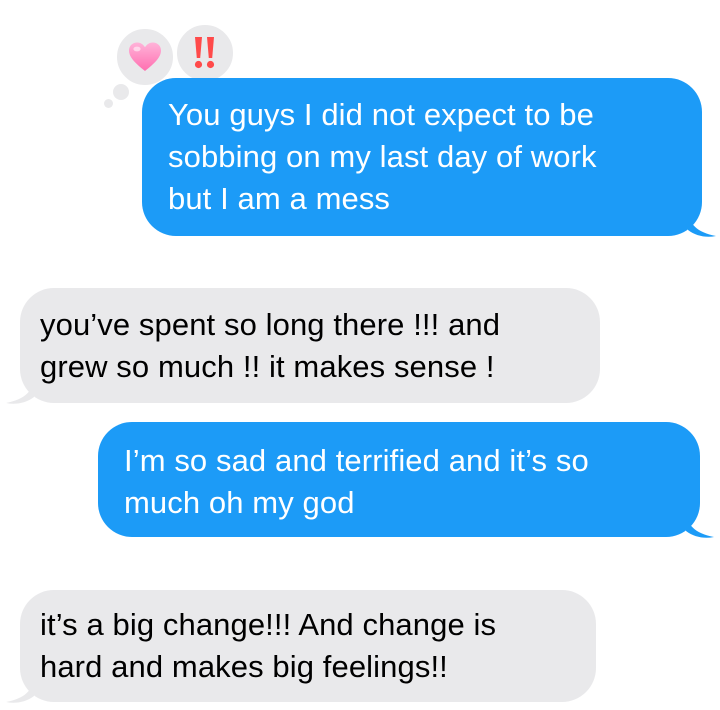 The height and width of the screenshot is (710, 720). I want to click on double-exclamation-icon, so click(204, 53).